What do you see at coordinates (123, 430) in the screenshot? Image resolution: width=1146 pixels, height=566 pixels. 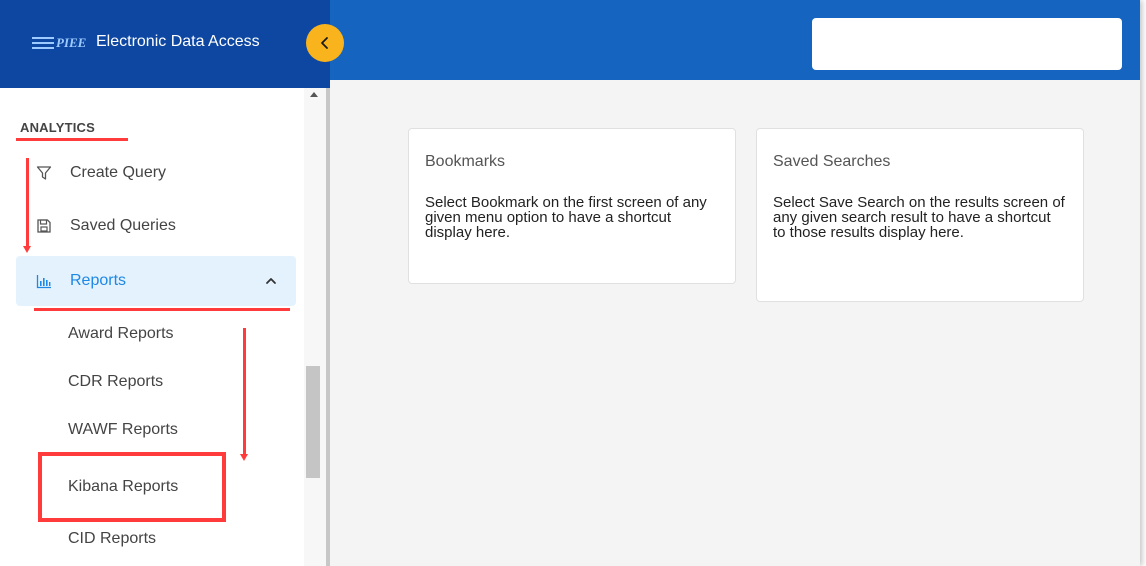 I see `sidebar-subitem-wawf-reports: WAWF Reports` at bounding box center [123, 430].